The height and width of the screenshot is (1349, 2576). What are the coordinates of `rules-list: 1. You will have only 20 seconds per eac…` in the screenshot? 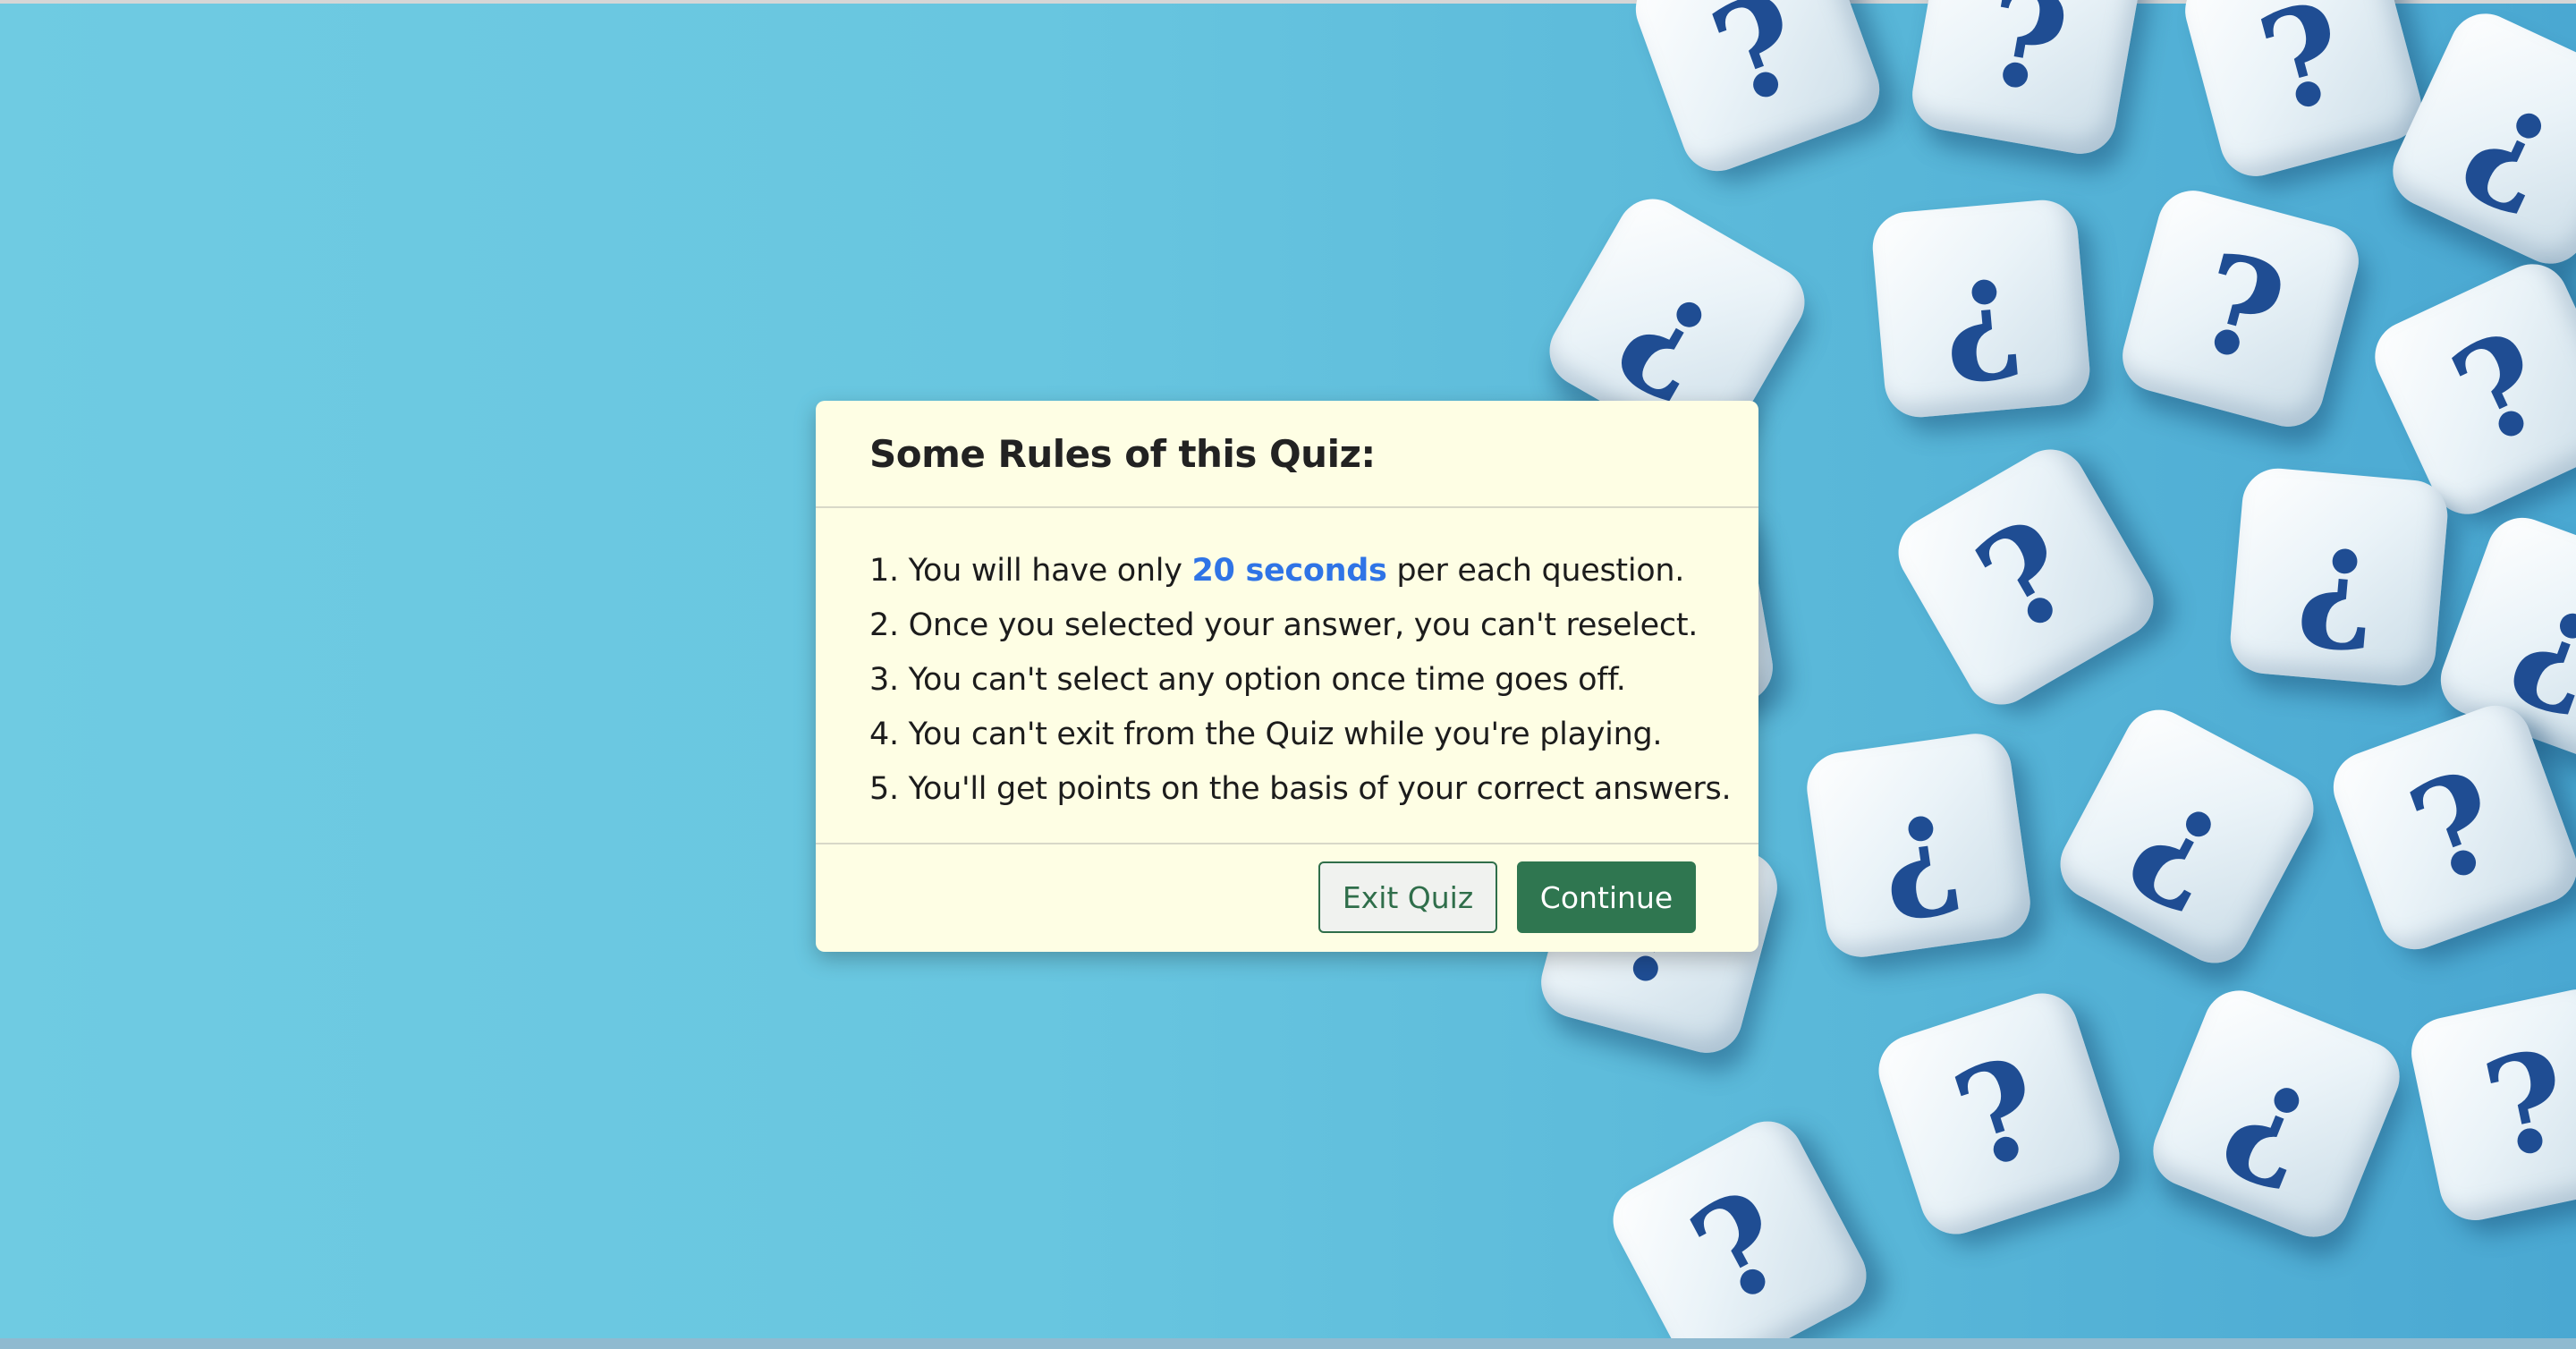 It's located at (1287, 676).